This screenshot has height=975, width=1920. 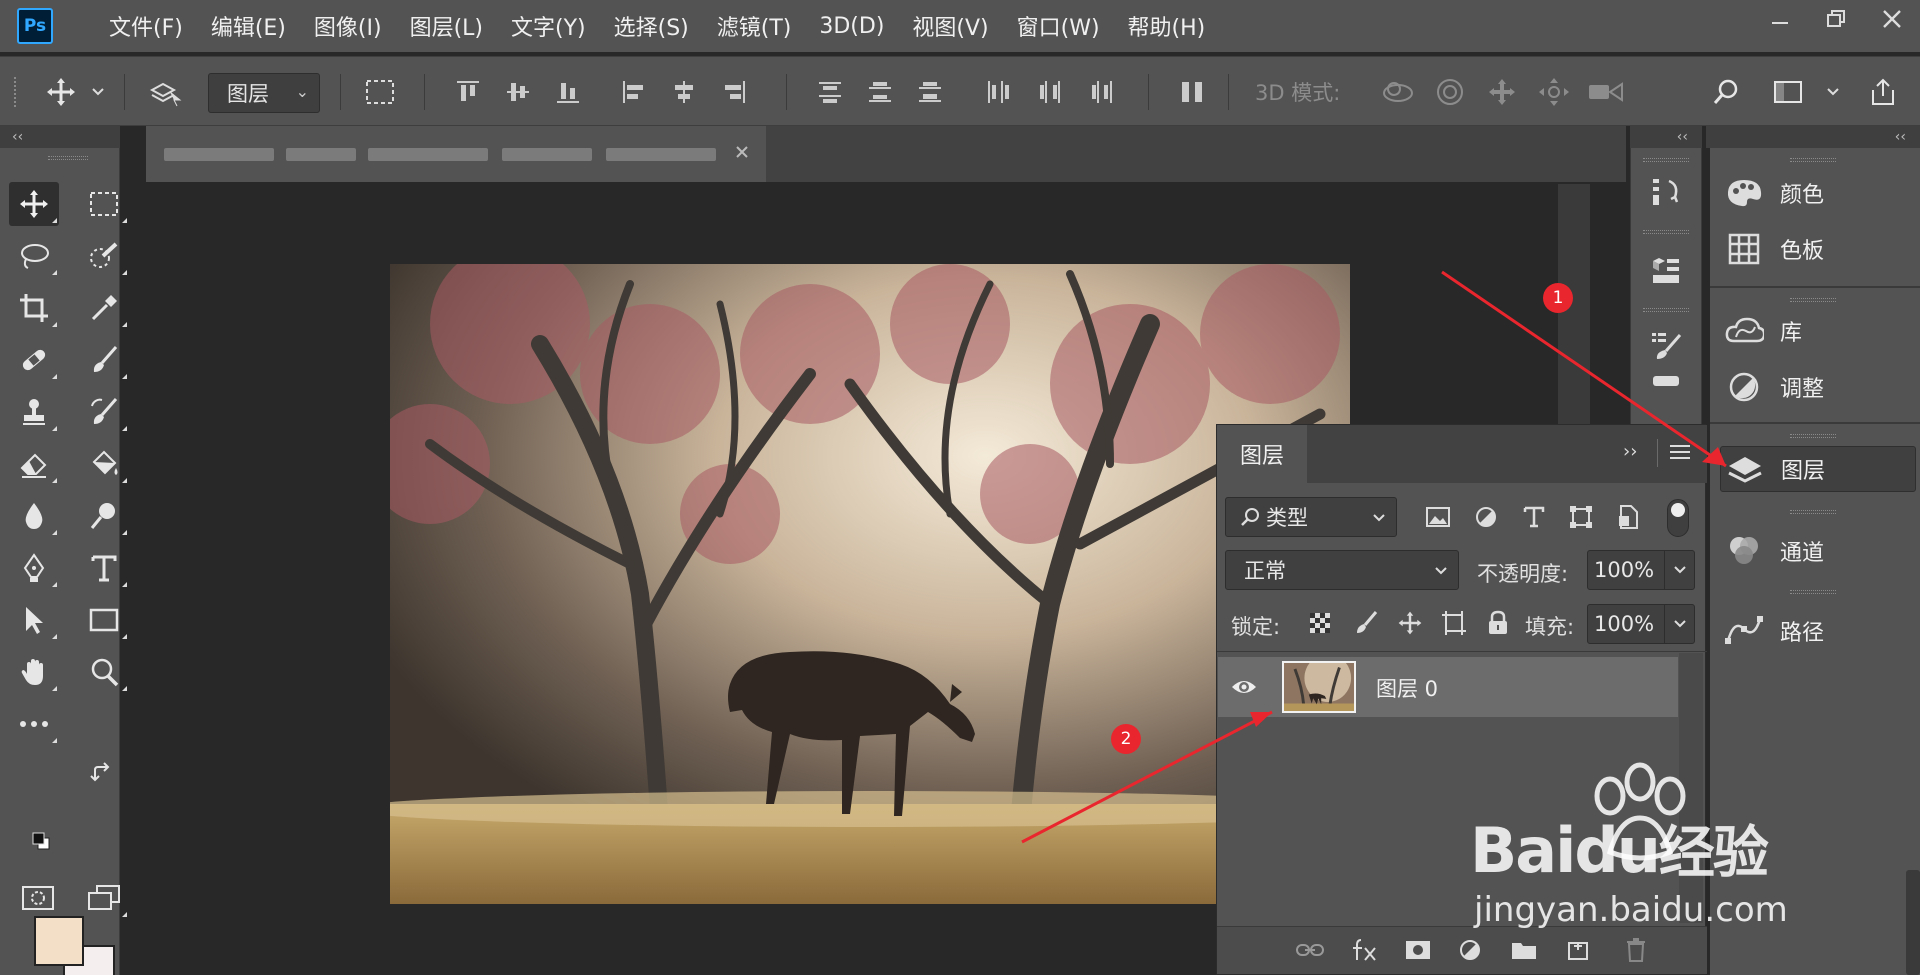 What do you see at coordinates (1631, 910) in the screenshot?
I see `watermark-url: jingyan.baidu.com` at bounding box center [1631, 910].